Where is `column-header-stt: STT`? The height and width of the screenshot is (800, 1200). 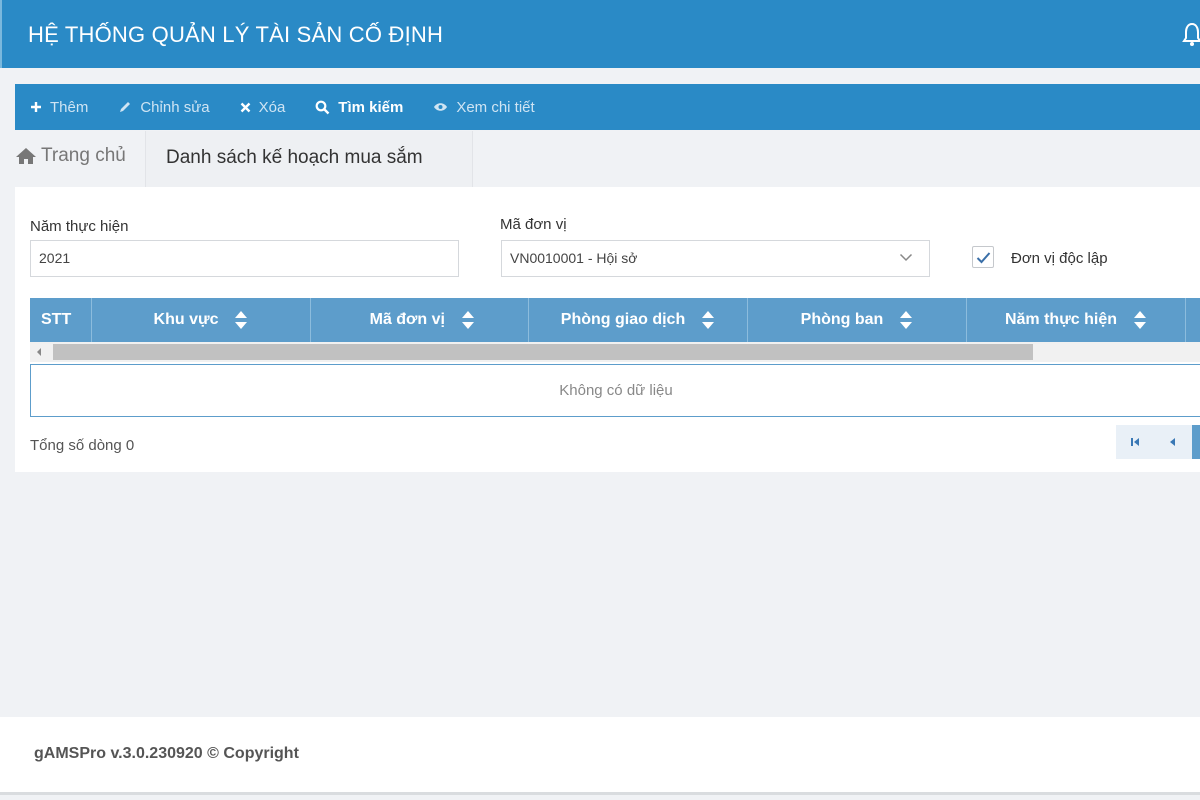 column-header-stt: STT is located at coordinates (61, 320).